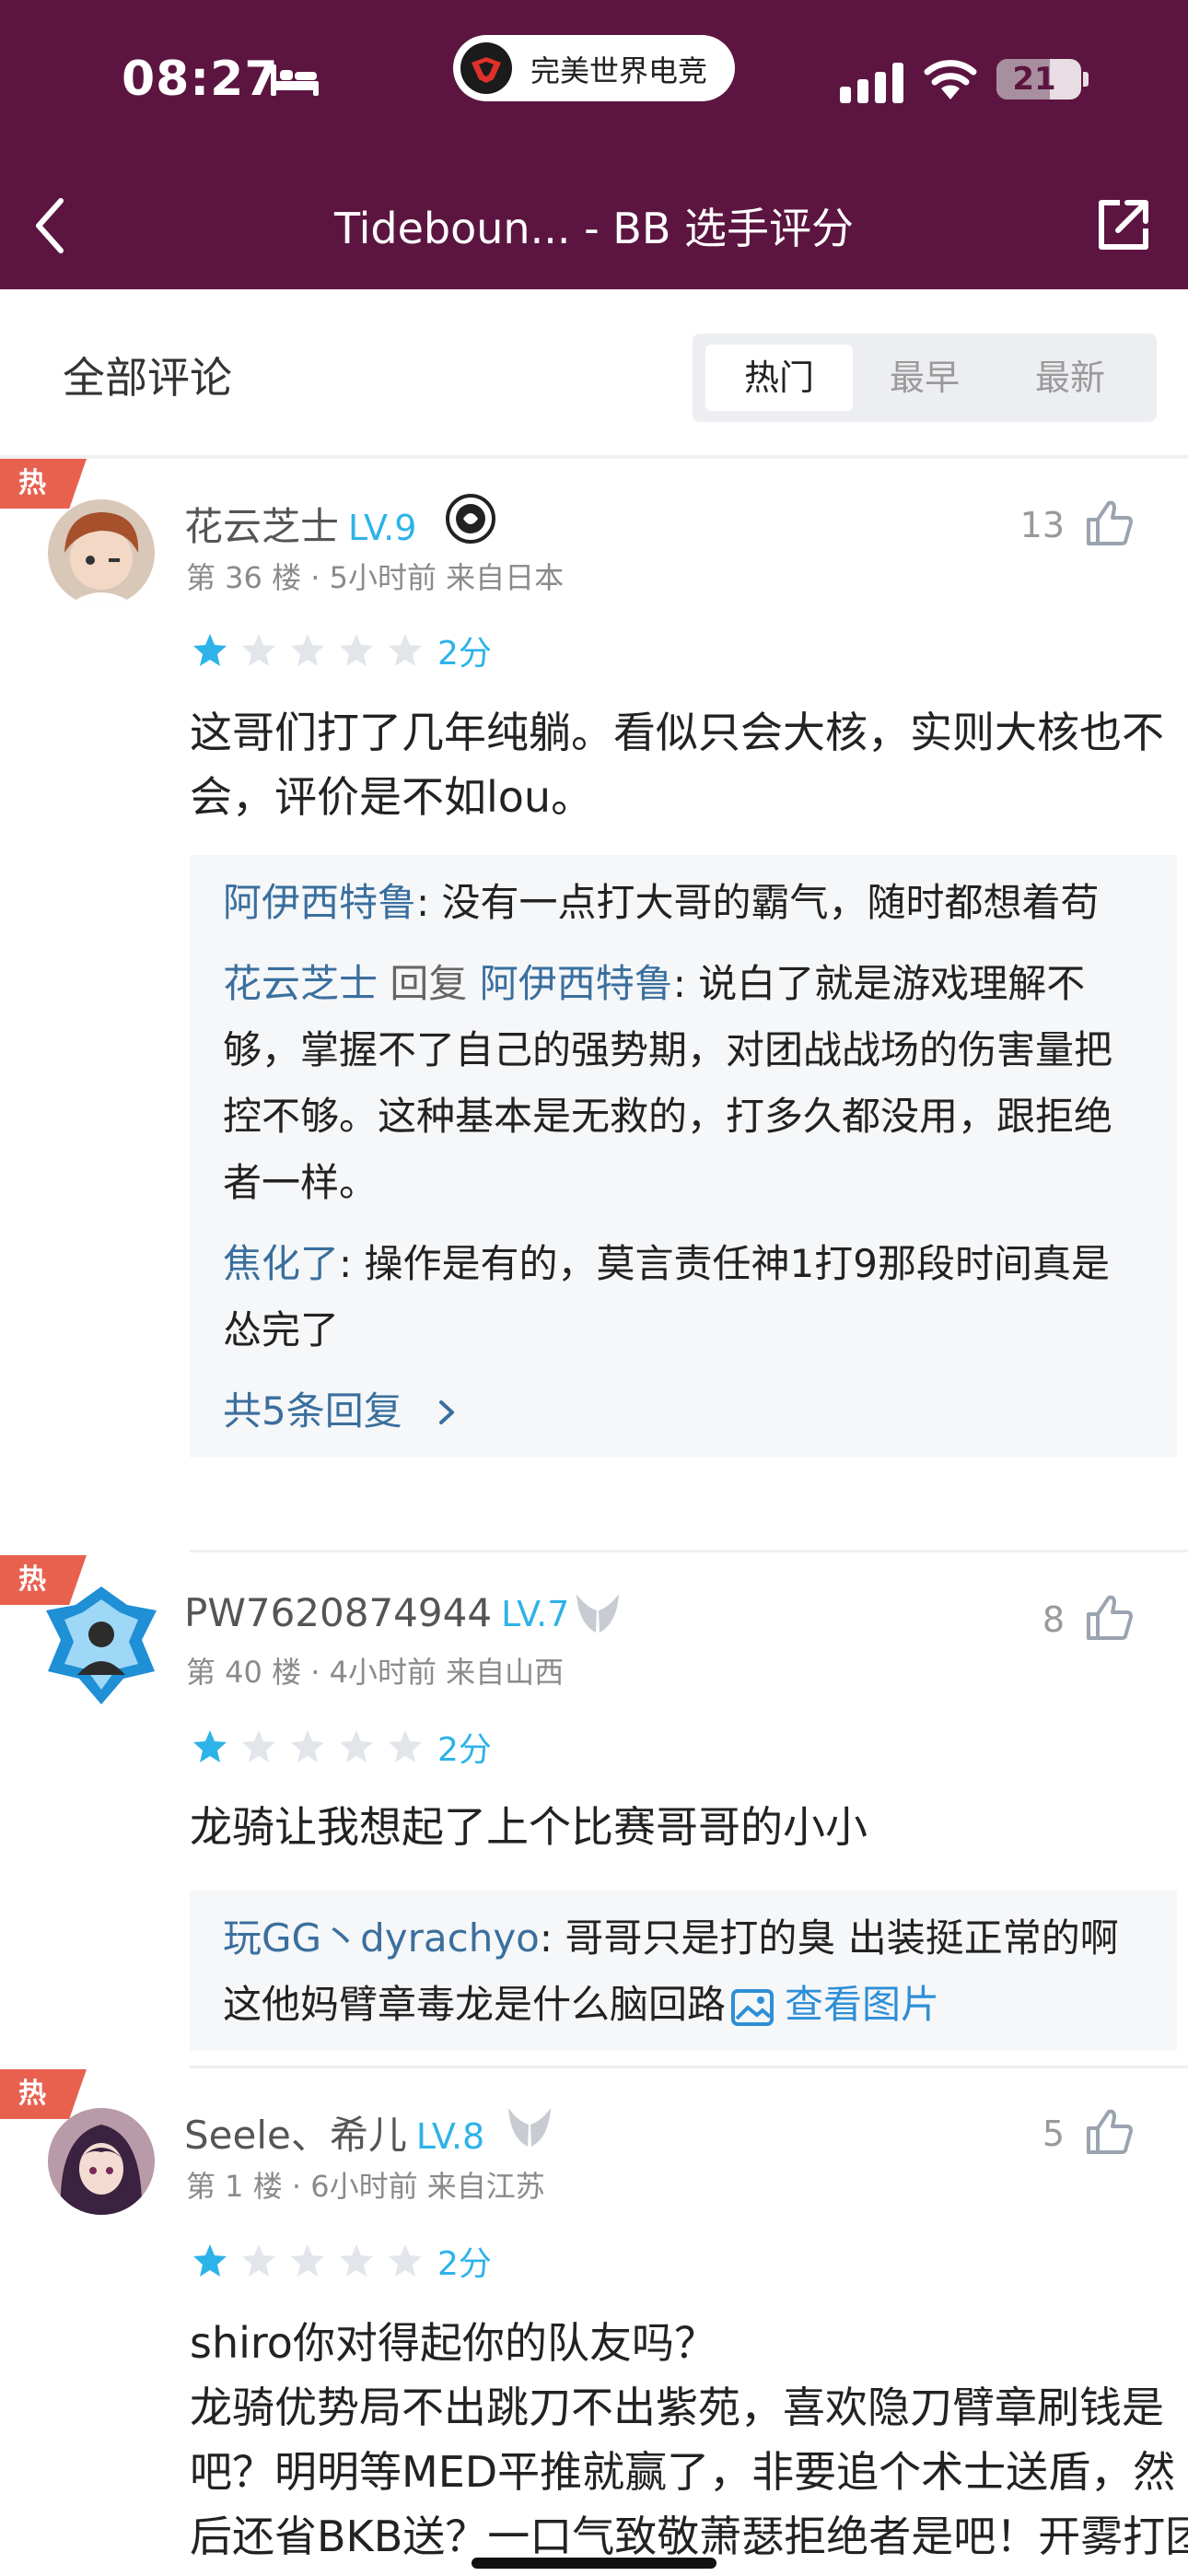 The width and height of the screenshot is (1188, 2576). Describe the element at coordinates (779, 378) in the screenshot. I see `tab-hot: 热门` at that location.